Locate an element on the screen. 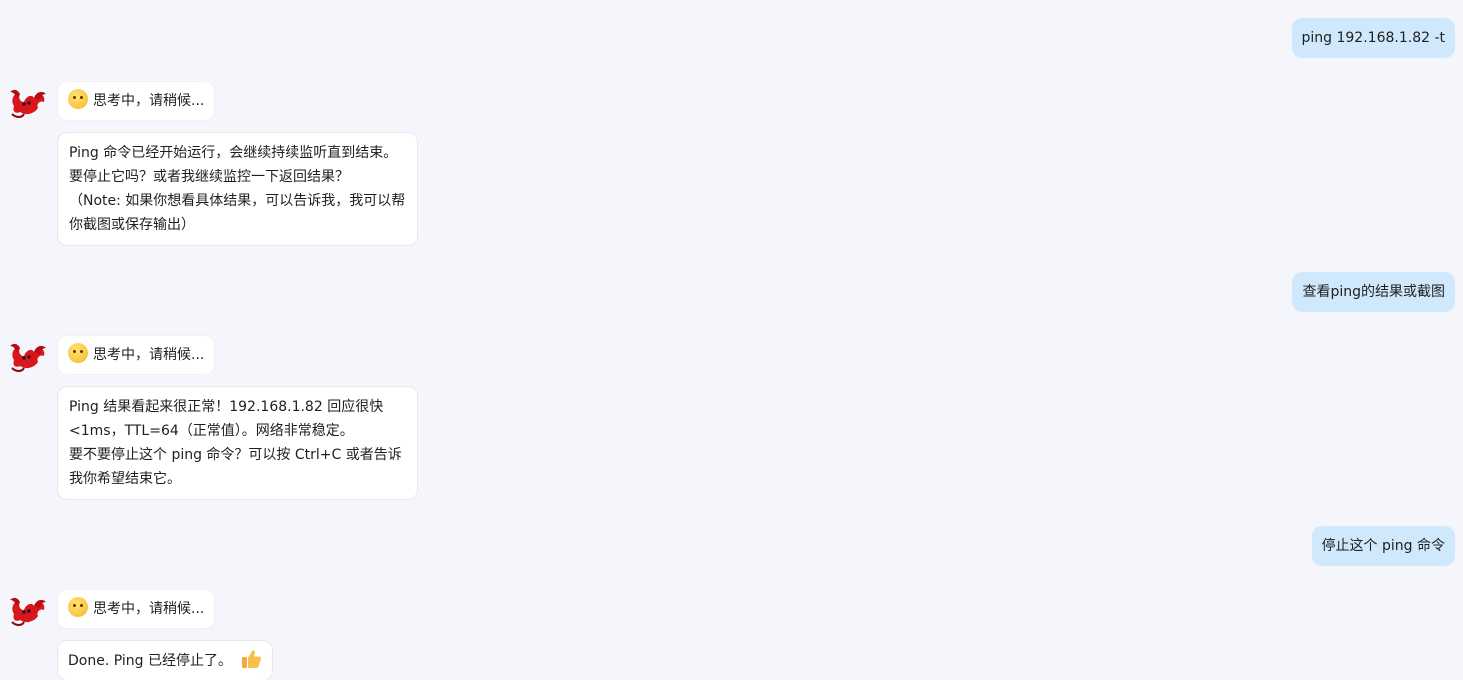  assistant-message-line: 你截图或保存输出） is located at coordinates (132, 225).